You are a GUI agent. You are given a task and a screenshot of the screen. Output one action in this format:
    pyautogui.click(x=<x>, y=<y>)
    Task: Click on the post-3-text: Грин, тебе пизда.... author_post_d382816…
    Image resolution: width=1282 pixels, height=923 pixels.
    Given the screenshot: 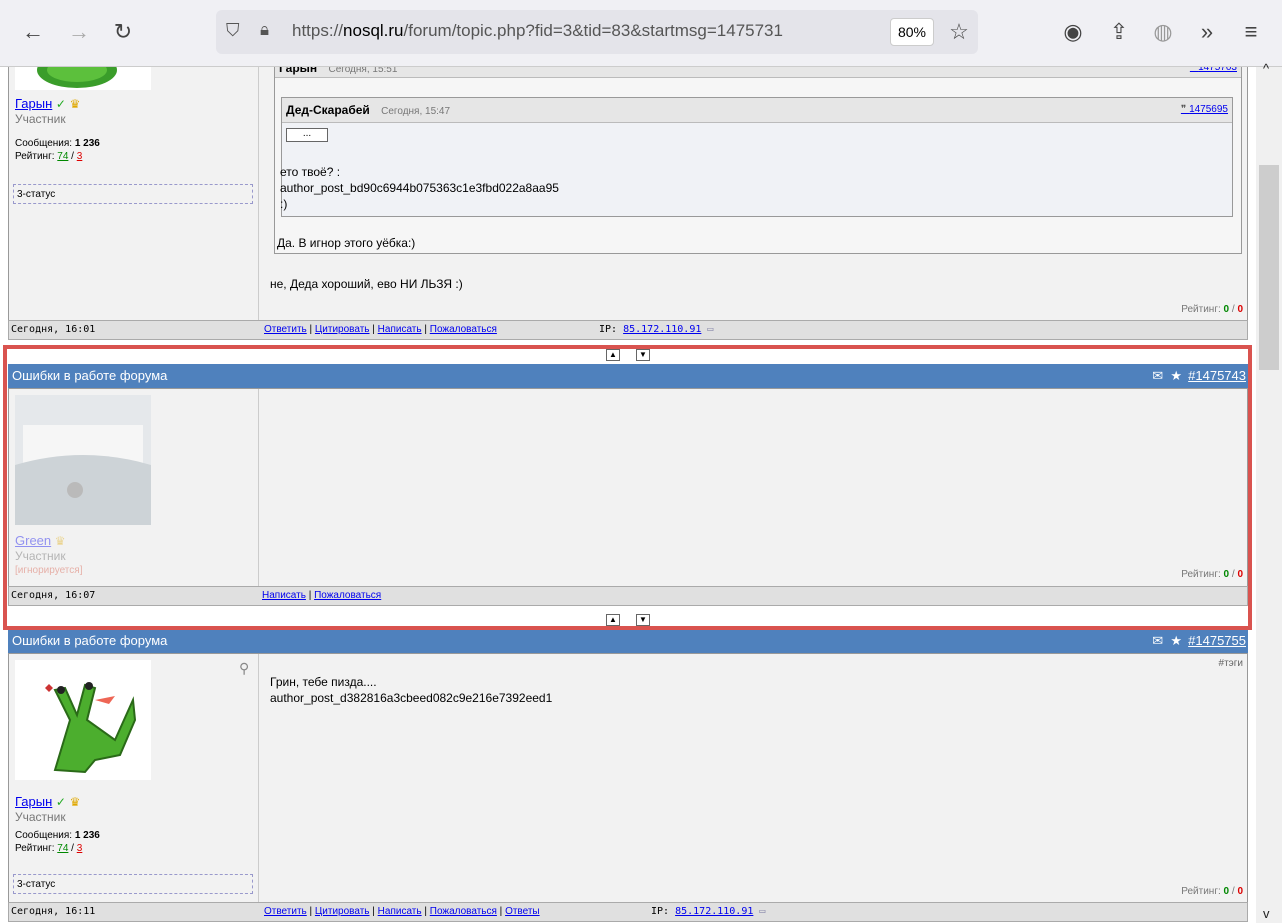 What is the action you would take?
    pyautogui.click(x=411, y=690)
    